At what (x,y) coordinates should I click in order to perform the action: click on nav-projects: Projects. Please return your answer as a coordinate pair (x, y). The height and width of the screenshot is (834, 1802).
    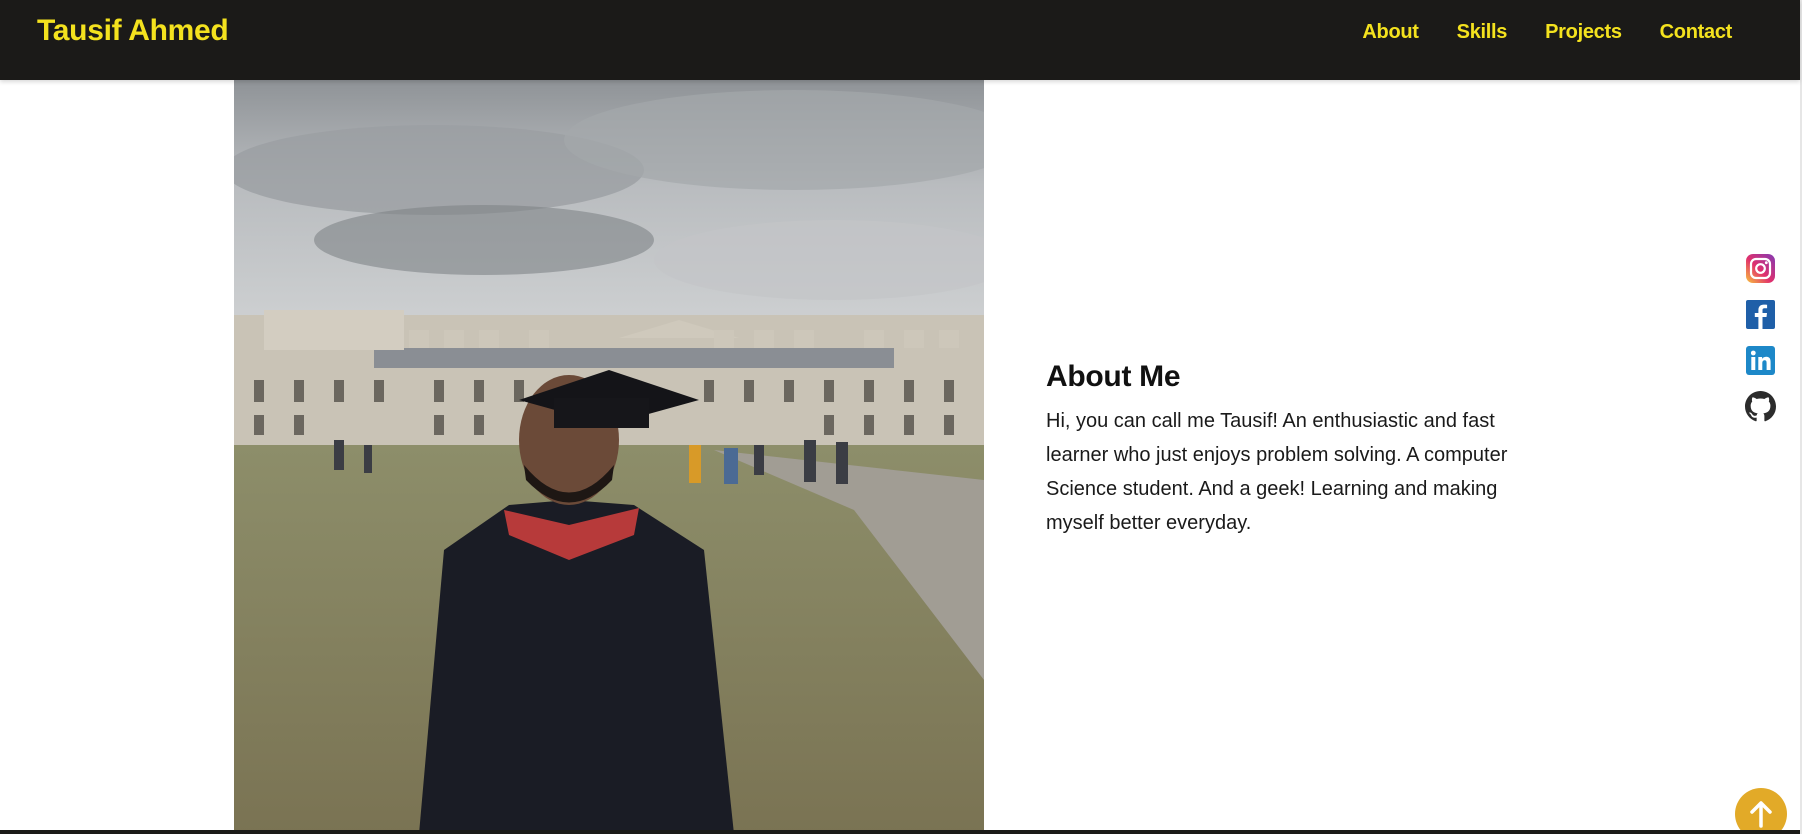
    Looking at the image, I should click on (1583, 32).